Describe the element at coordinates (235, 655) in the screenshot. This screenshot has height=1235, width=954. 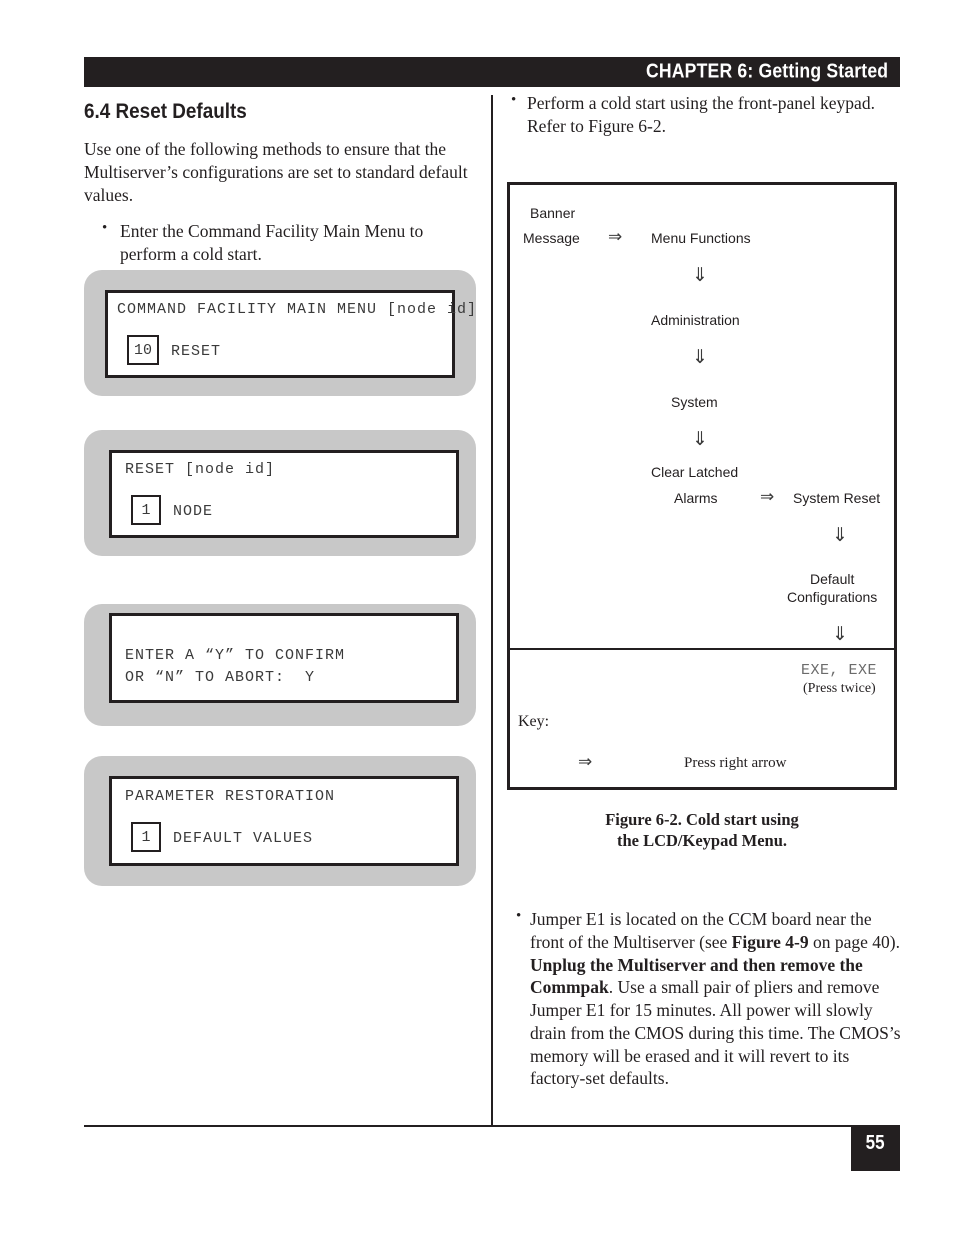
I see `lcd-confirm-line-1: ENTER A “Y” TO CONFIRM` at that location.